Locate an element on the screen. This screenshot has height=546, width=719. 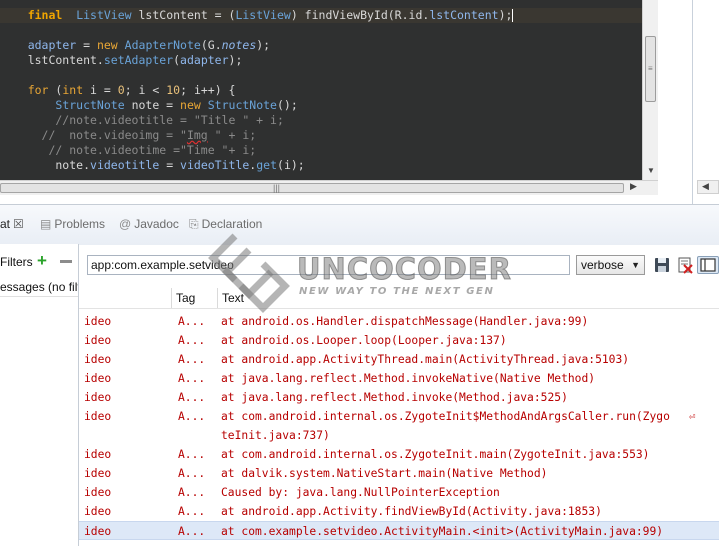
code-method: setAdapter is located at coordinates (138, 60).